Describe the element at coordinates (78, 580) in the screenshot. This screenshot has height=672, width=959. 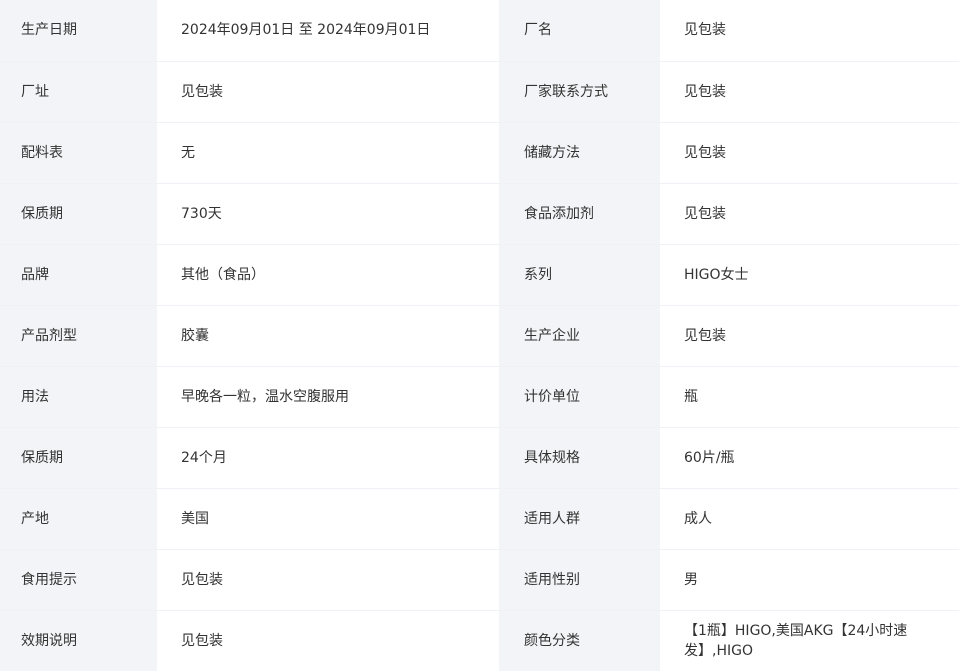
I see `spec-label: 食用提示` at that location.